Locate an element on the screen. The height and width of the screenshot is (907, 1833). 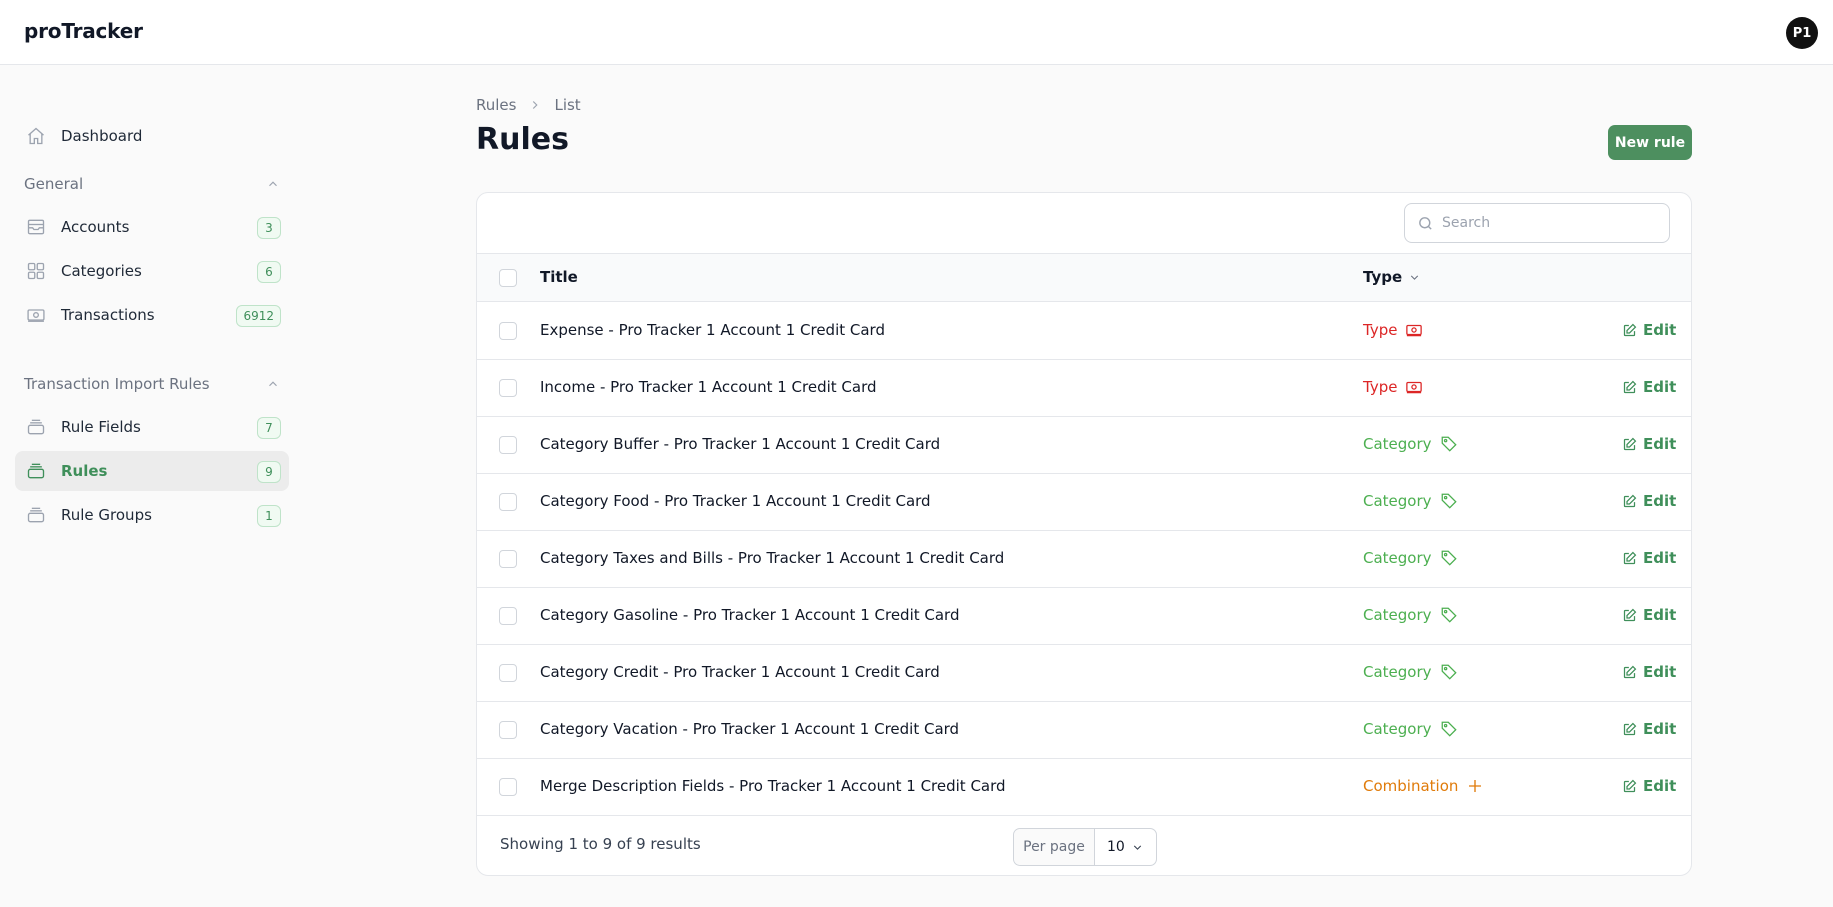
sidebar-group-transaction-import-rules: Transaction Import Rules is located at coordinates (152, 384).